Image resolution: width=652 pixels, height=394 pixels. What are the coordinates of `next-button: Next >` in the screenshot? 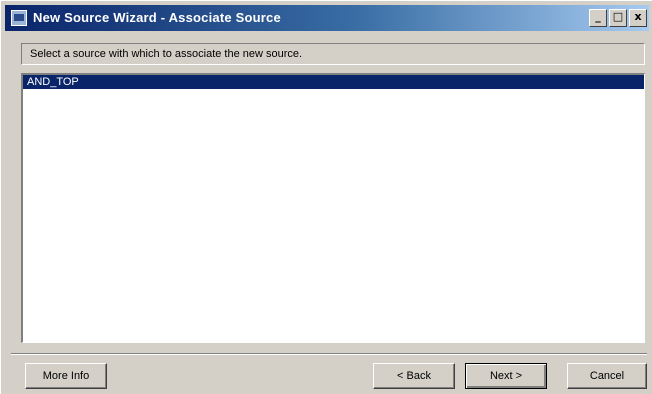 It's located at (506, 376).